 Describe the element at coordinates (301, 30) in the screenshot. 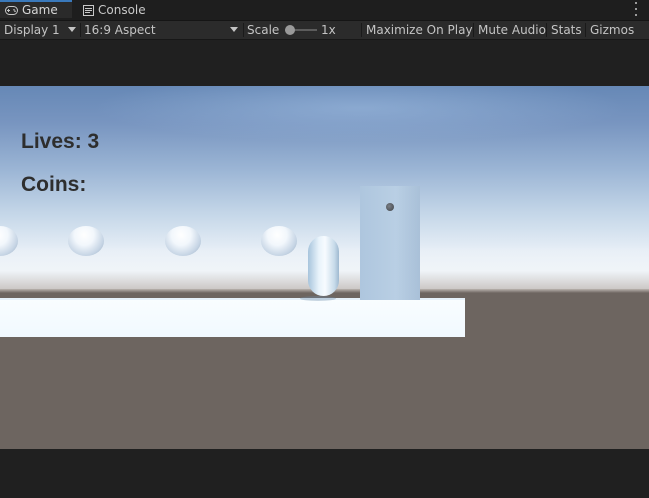

I see `scale-slider` at that location.